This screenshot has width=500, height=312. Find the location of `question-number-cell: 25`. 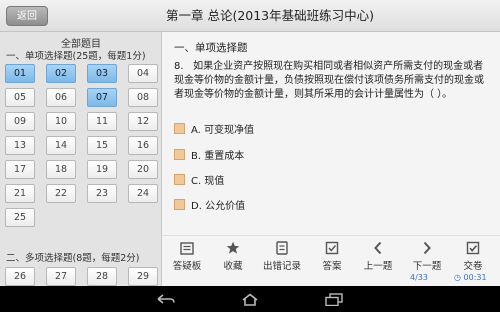

question-number-cell: 25 is located at coordinates (20, 217).